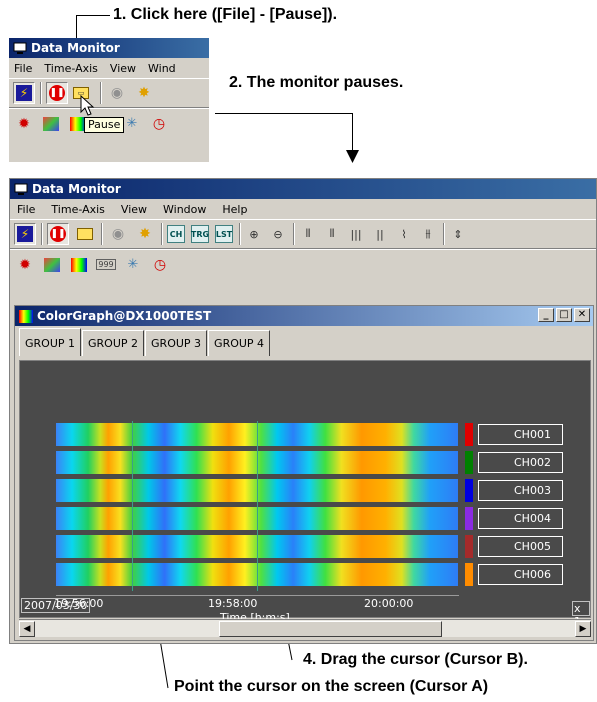  Describe the element at coordinates (56, 605) in the screenshot. I see `date-label: 2007/03/30` at that location.